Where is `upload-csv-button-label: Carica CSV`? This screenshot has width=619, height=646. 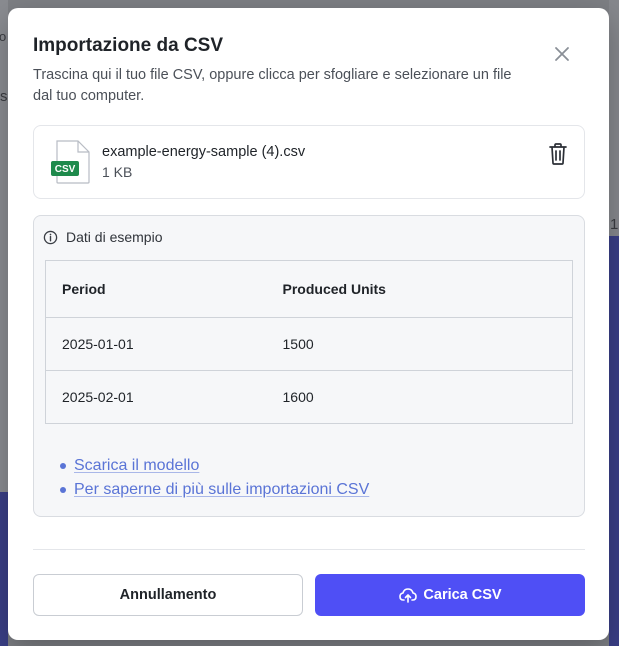
upload-csv-button-label: Carica CSV is located at coordinates (462, 595).